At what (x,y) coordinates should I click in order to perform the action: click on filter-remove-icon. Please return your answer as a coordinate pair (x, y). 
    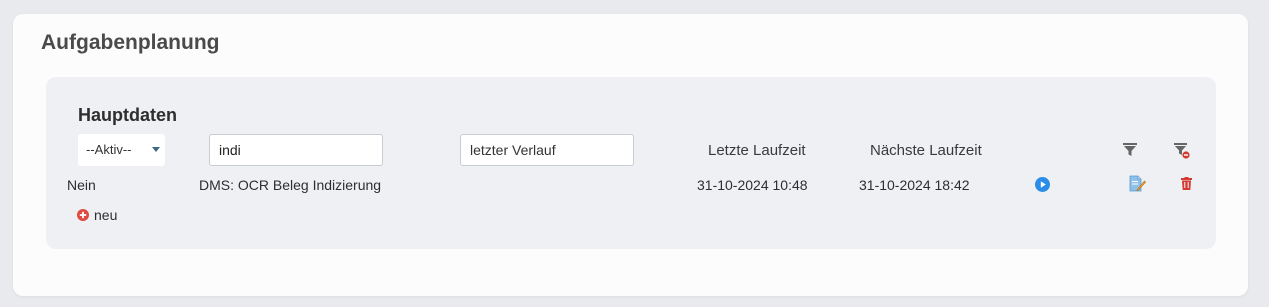
    Looking at the image, I should click on (1182, 153).